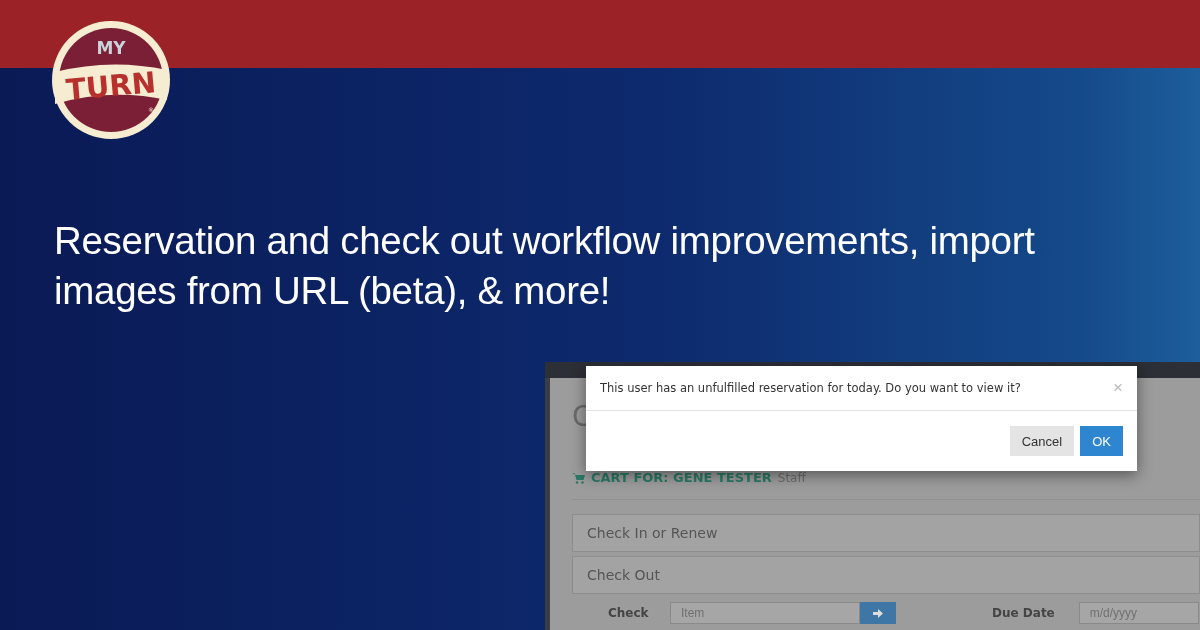  I want to click on field-label: Due Date, so click(1023, 613).